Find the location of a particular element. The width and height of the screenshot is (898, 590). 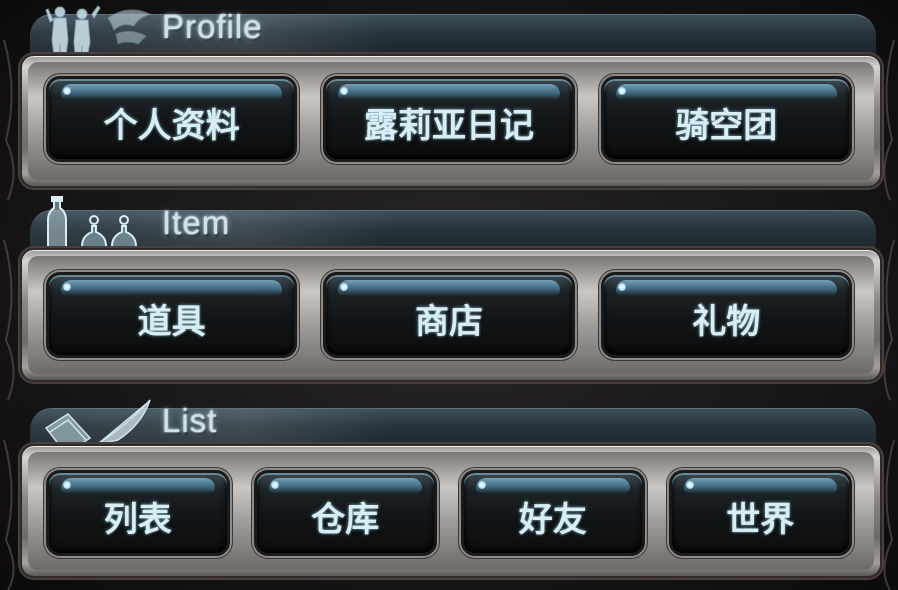

shop-button-label: 商店 is located at coordinates (448, 321).